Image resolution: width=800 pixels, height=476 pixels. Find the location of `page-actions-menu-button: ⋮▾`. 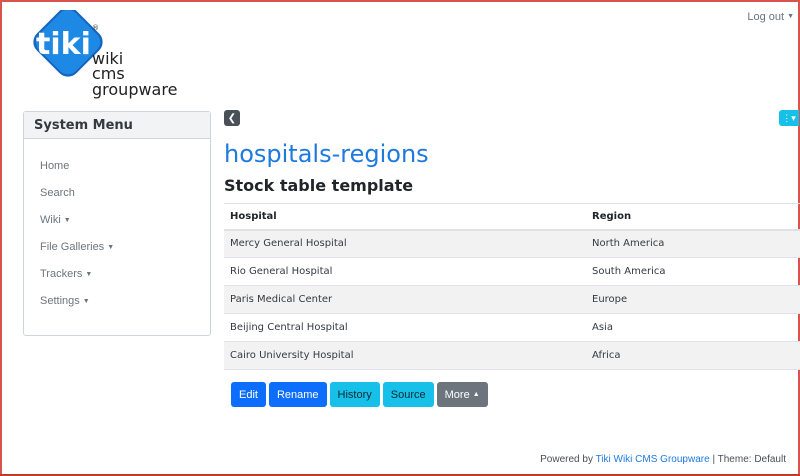

page-actions-menu-button: ⋮▾ is located at coordinates (789, 118).